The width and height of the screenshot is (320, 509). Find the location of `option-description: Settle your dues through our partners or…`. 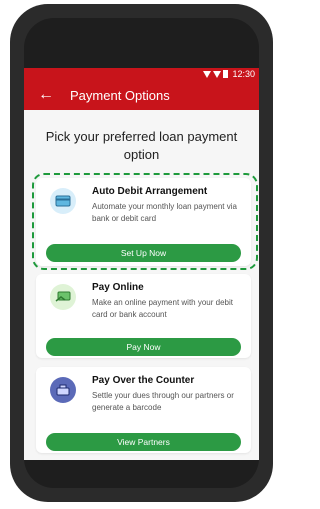

option-description: Settle your dues through our partners or… is located at coordinates (163, 401).